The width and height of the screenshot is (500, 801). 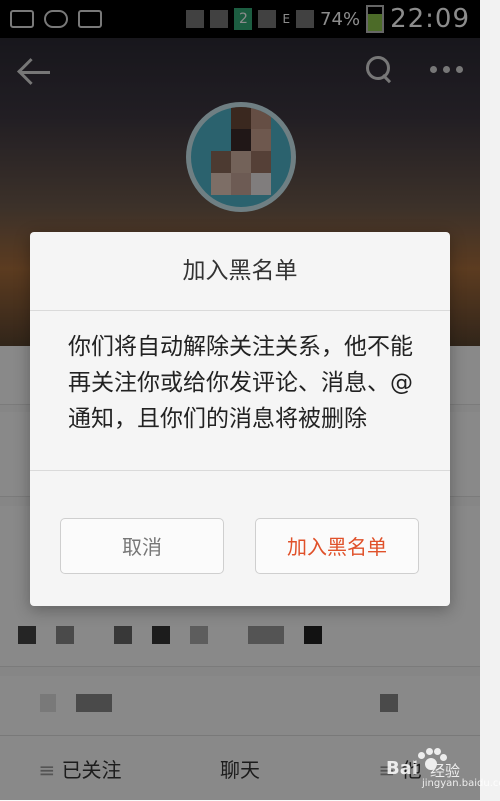 I want to click on cancel-button: 取消, so click(x=142, y=546).